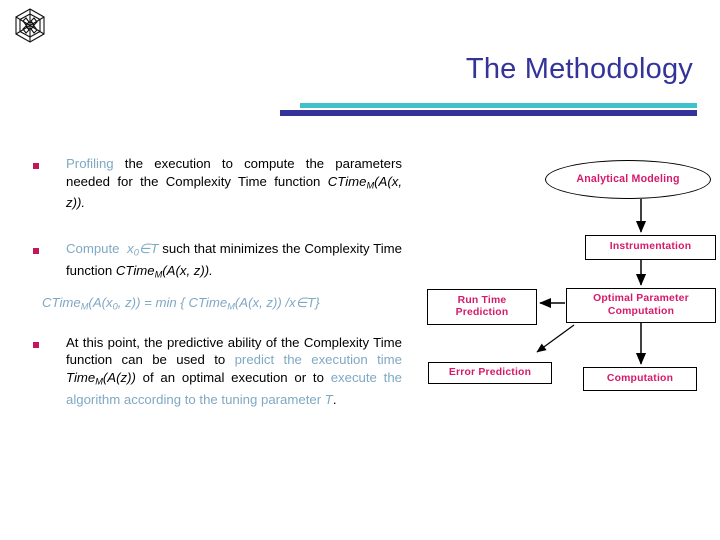  I want to click on computation-node: Computation, so click(640, 379).